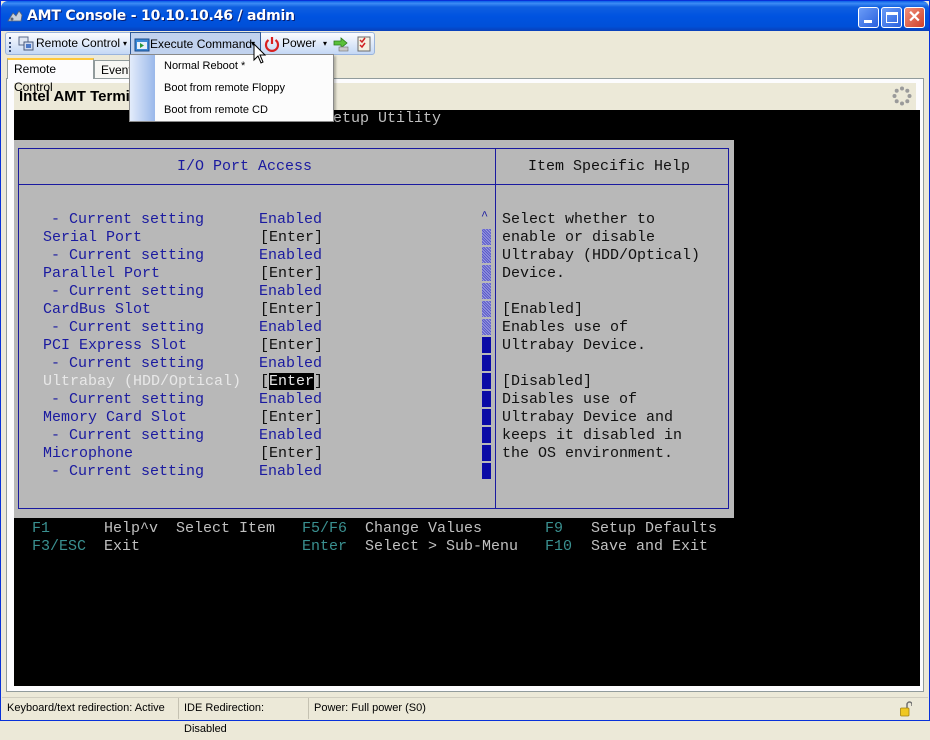  I want to click on footer-description: Save and Exit, so click(650, 546).